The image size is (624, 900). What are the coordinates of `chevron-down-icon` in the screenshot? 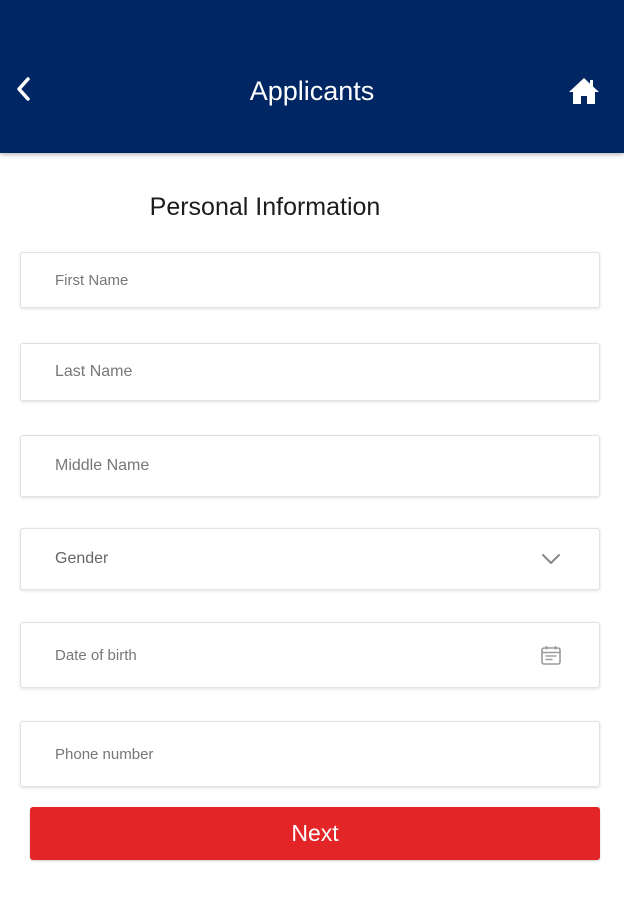 It's located at (551, 559).